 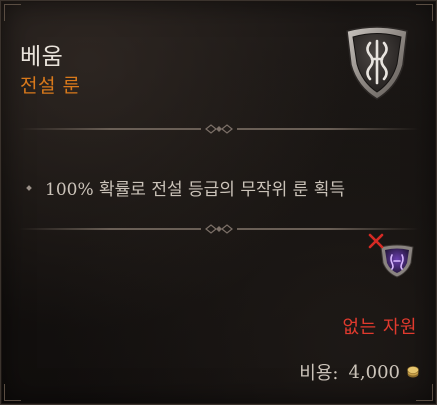 What do you see at coordinates (374, 372) in the screenshot?
I see `cost-value: 4,000` at bounding box center [374, 372].